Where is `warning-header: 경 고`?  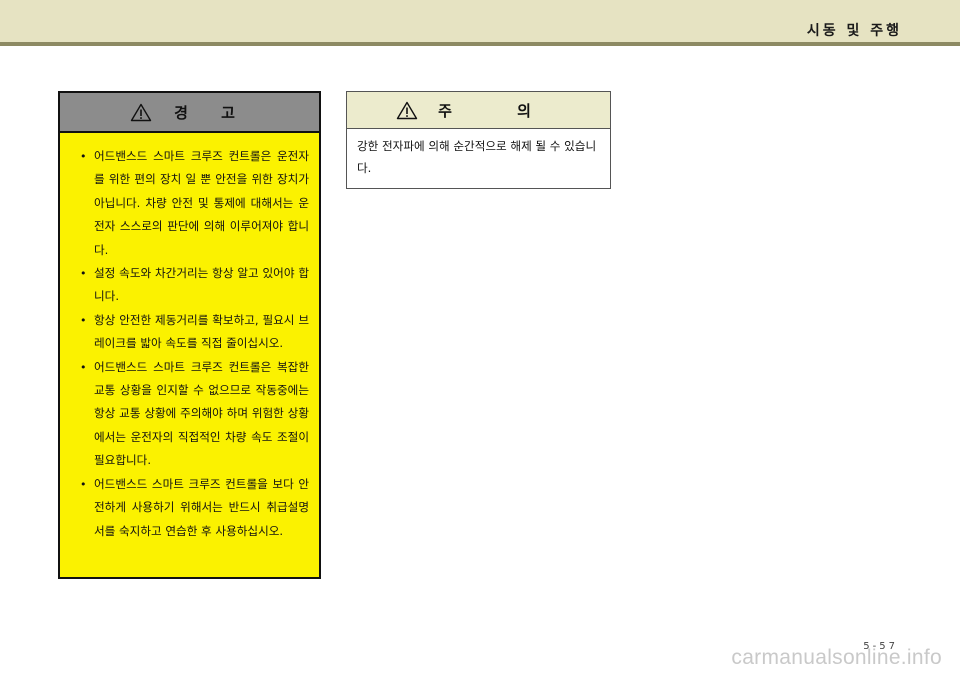 warning-header: 경 고 is located at coordinates (189, 113).